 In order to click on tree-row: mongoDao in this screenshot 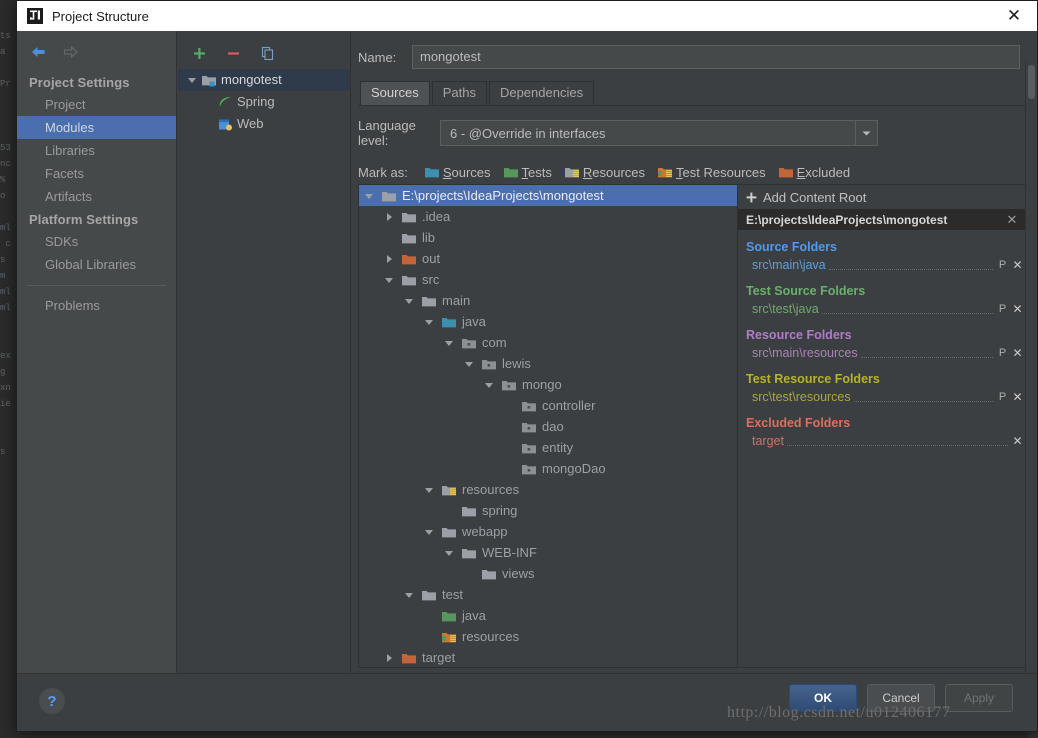, I will do `click(548, 468)`.